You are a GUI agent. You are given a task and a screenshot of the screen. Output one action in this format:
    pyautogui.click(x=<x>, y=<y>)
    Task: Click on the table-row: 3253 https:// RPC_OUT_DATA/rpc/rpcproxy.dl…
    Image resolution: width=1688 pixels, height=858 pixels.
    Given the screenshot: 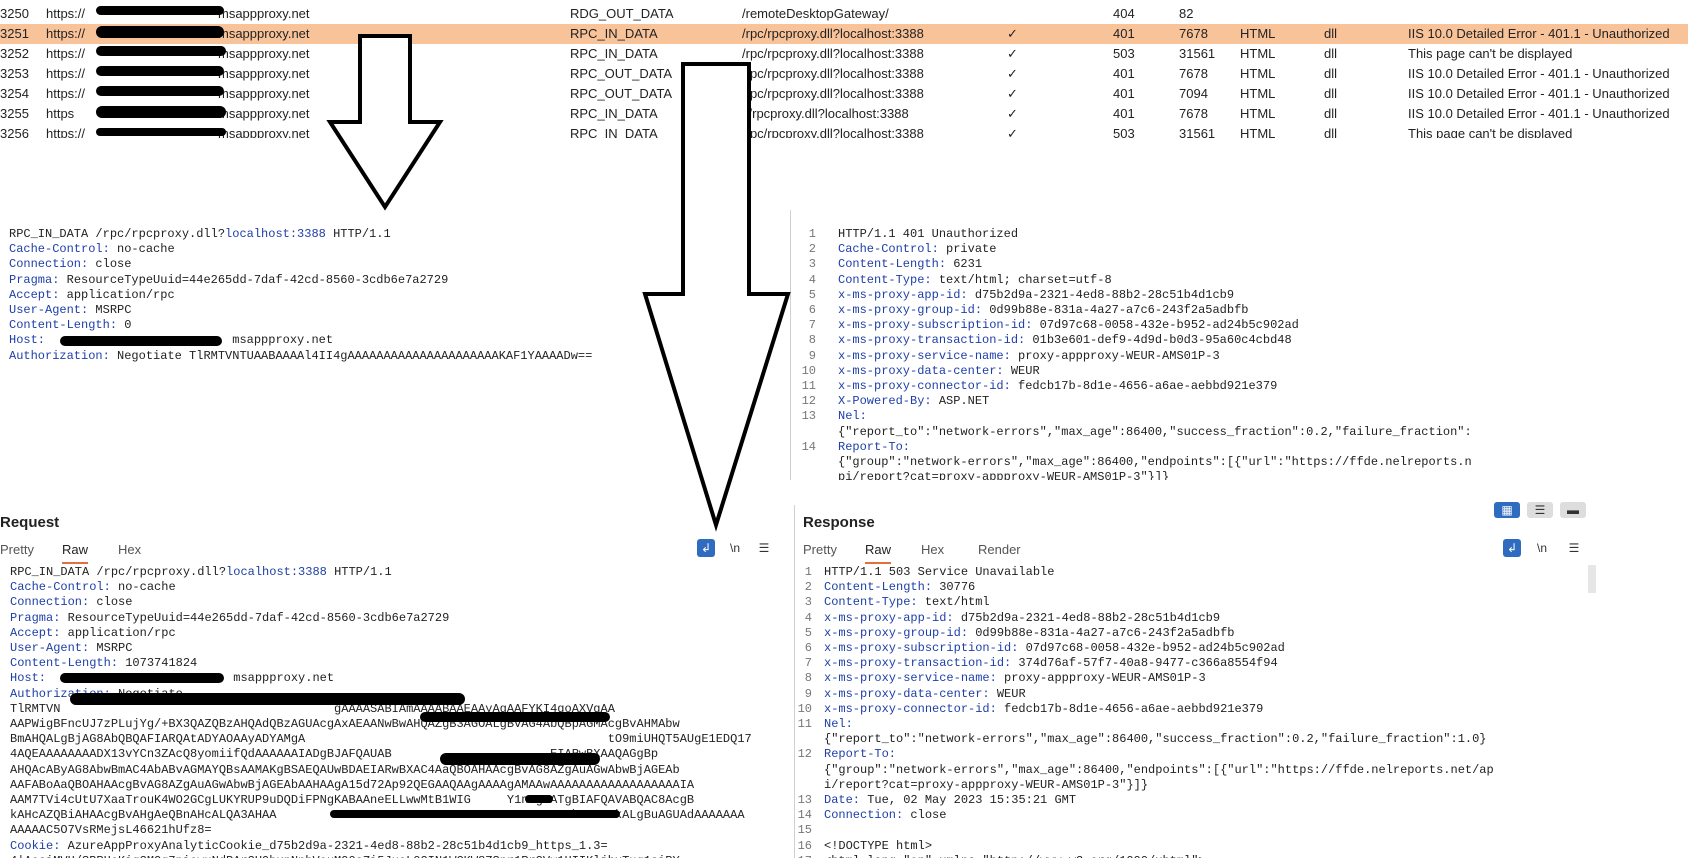 What is the action you would take?
    pyautogui.click(x=844, y=74)
    